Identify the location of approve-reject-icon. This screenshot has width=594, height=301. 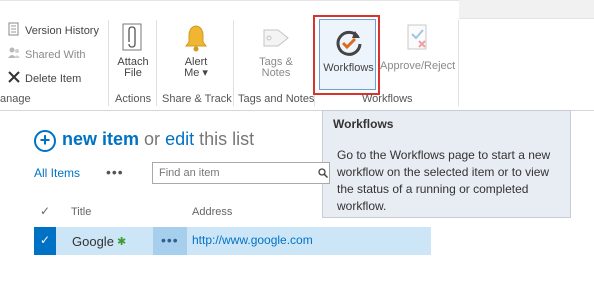
(417, 37).